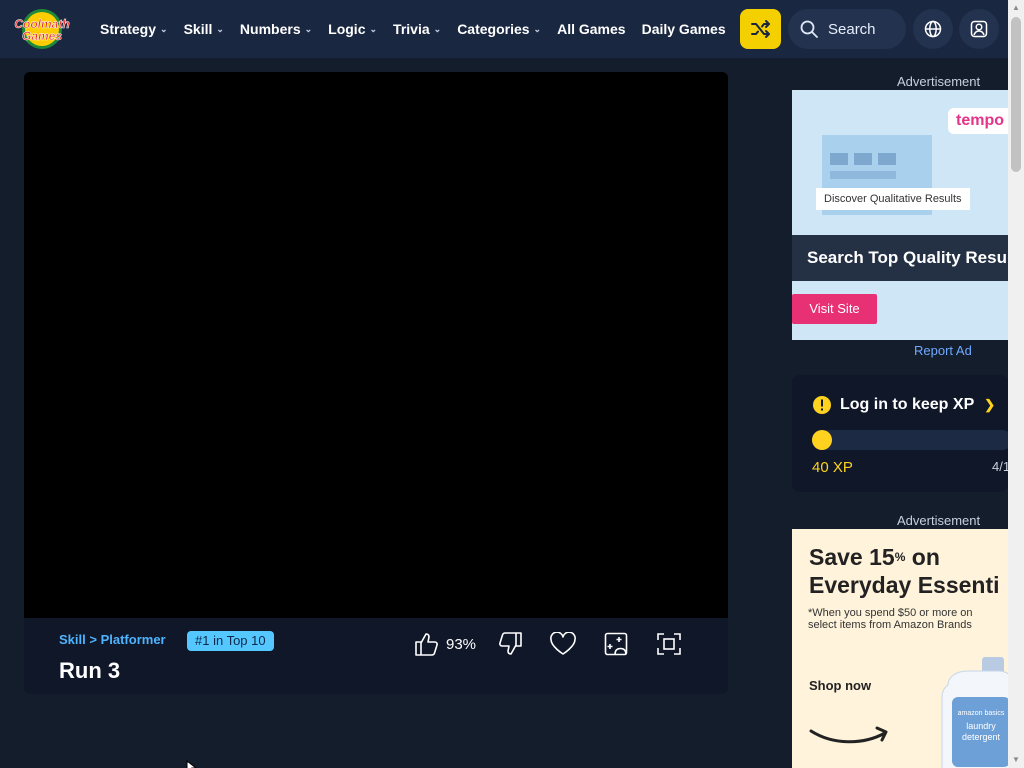  Describe the element at coordinates (270, 29) in the screenshot. I see `nav-numbers-label: Numbers` at that location.